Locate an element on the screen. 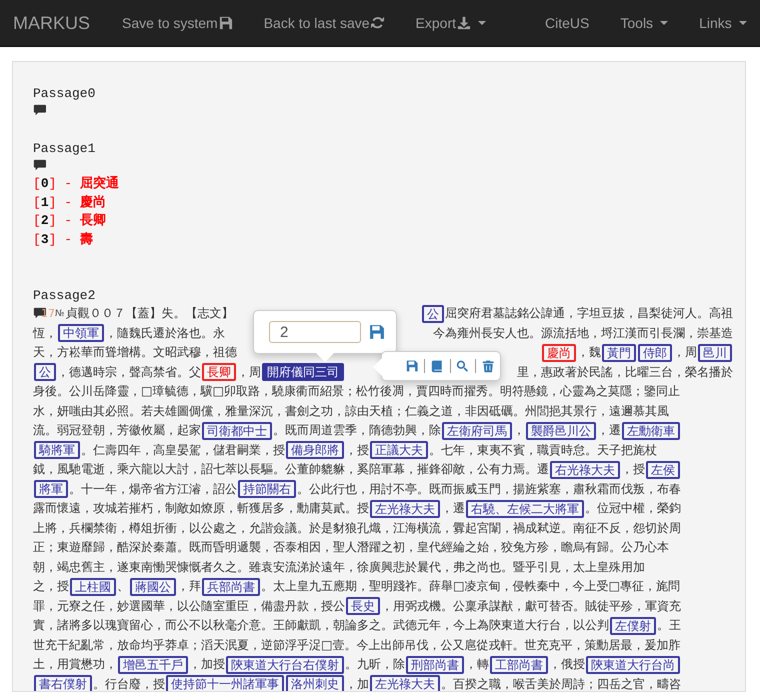 The image size is (760, 693). office-tag: 左衛府司馬 is located at coordinates (477, 431).